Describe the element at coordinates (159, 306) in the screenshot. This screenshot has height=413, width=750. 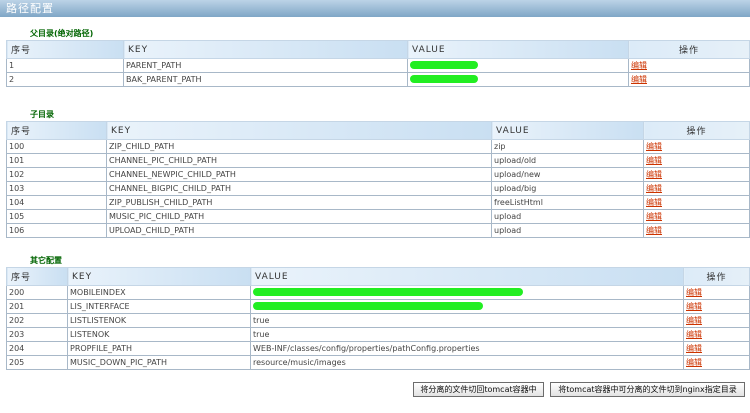
I see `row-key: LIS_INTERFACE` at that location.